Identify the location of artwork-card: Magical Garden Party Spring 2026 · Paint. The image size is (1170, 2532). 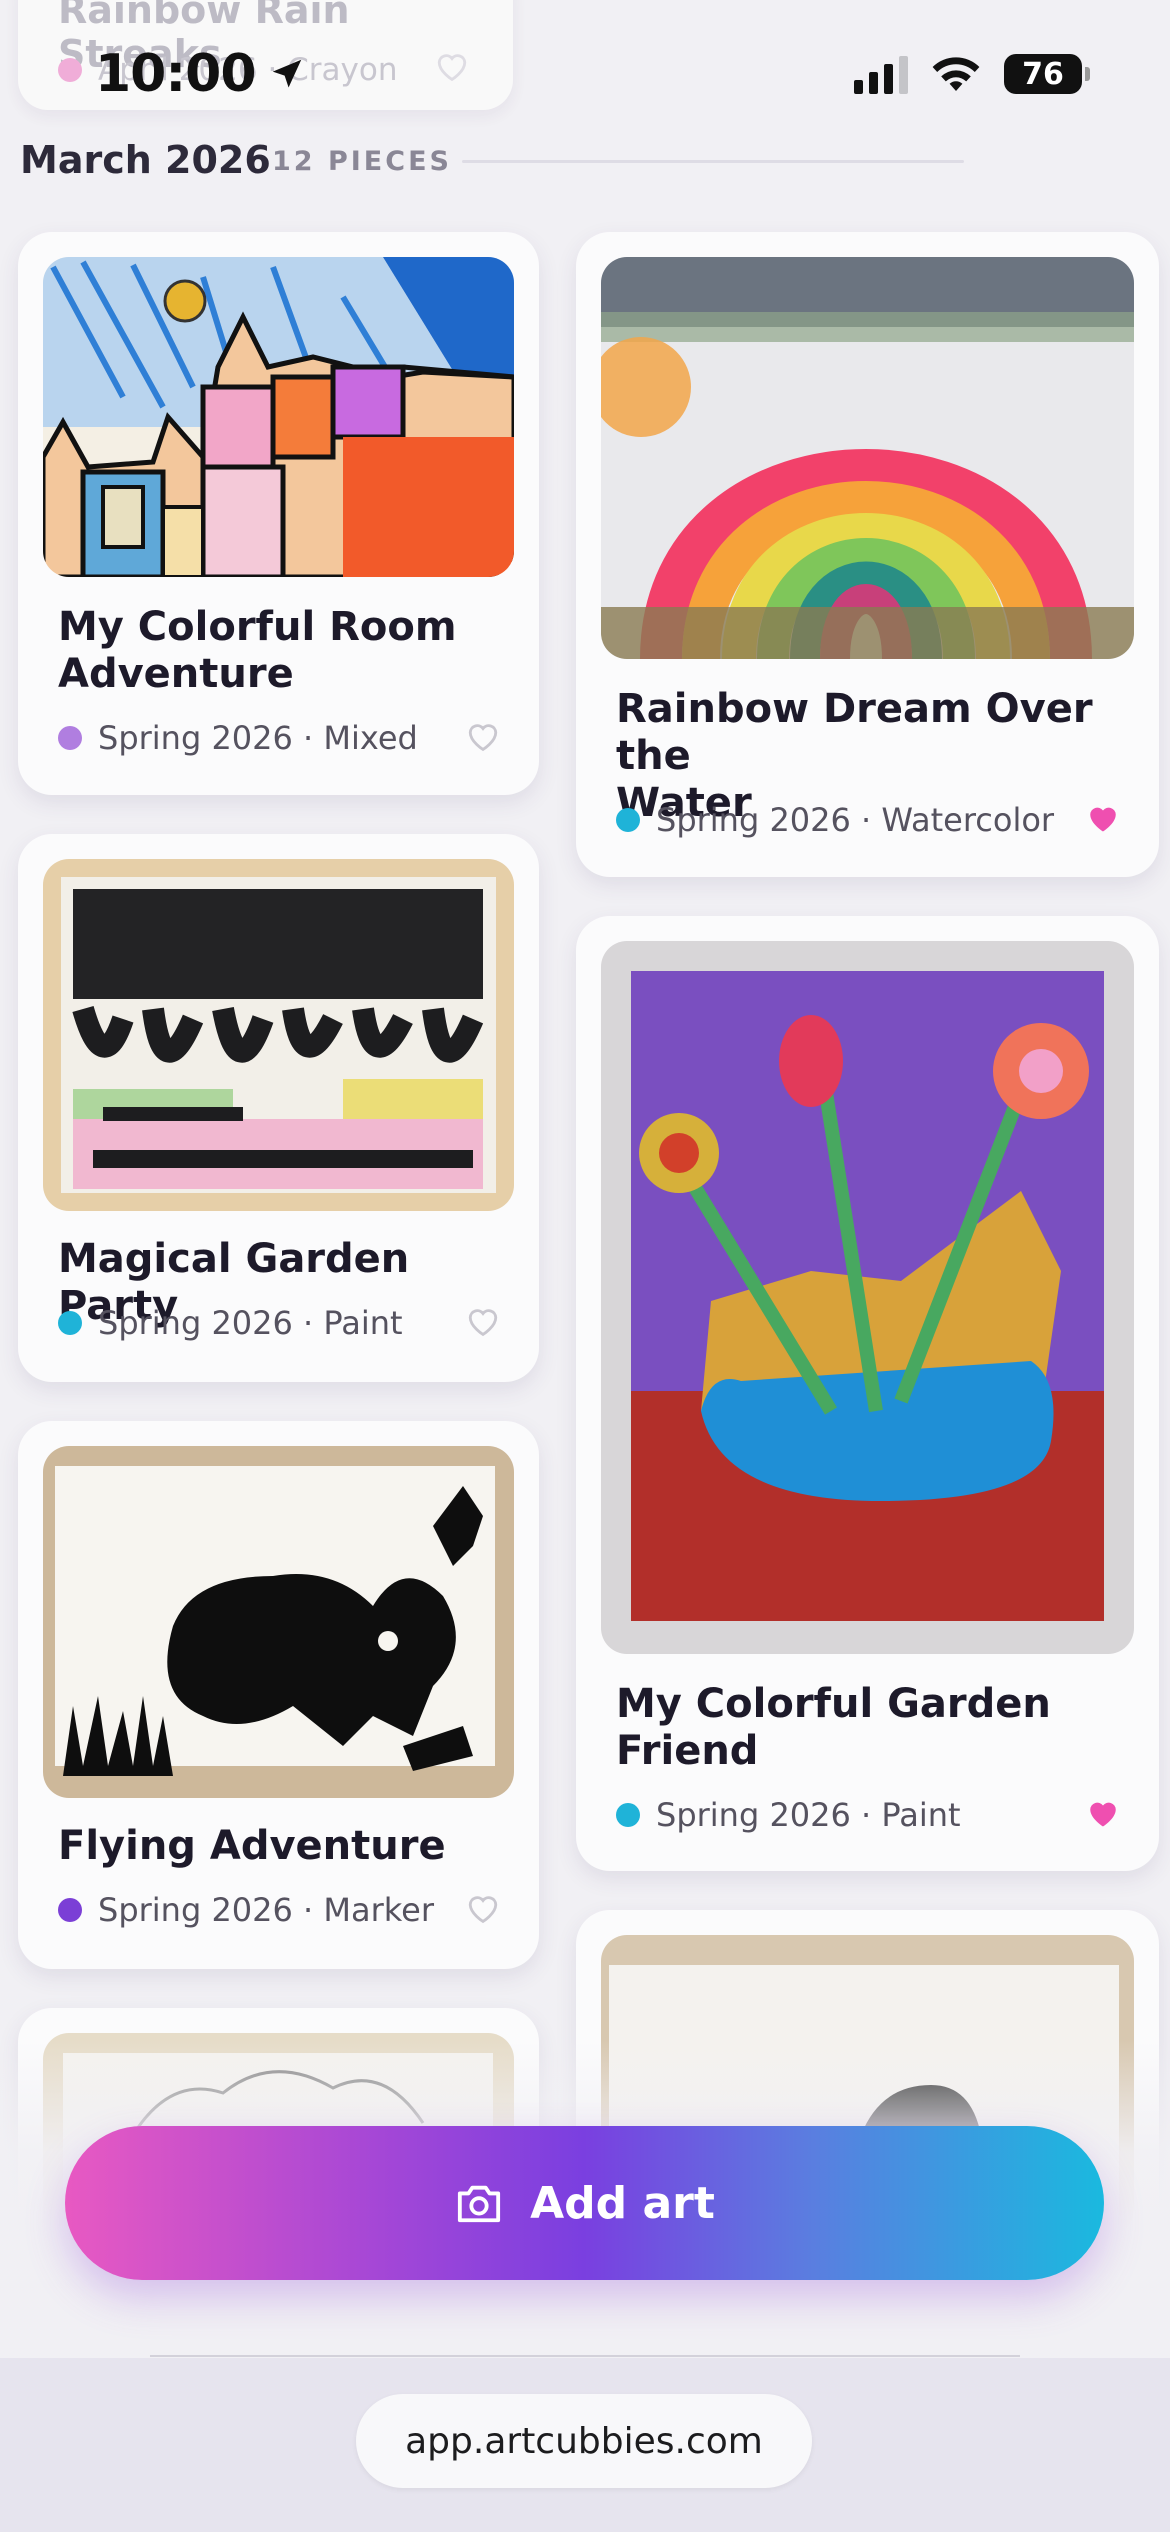
(278, 1108).